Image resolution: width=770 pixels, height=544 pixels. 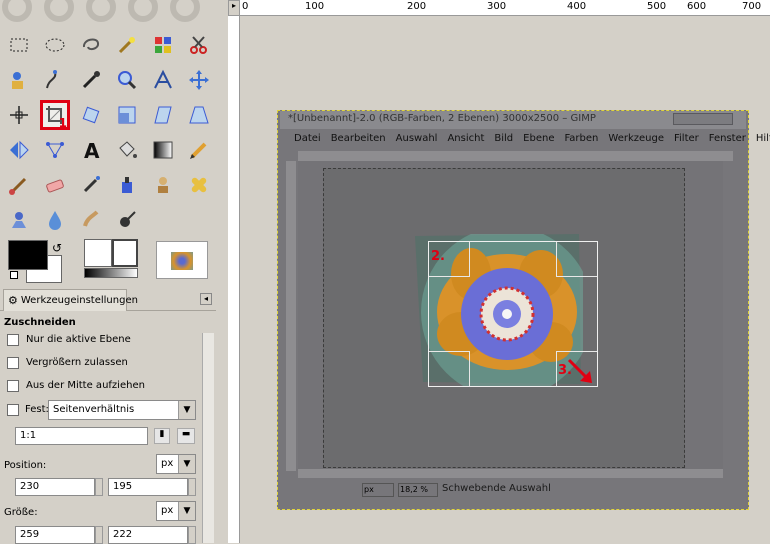 I want to click on position-x-spinner, so click(x=99, y=487).